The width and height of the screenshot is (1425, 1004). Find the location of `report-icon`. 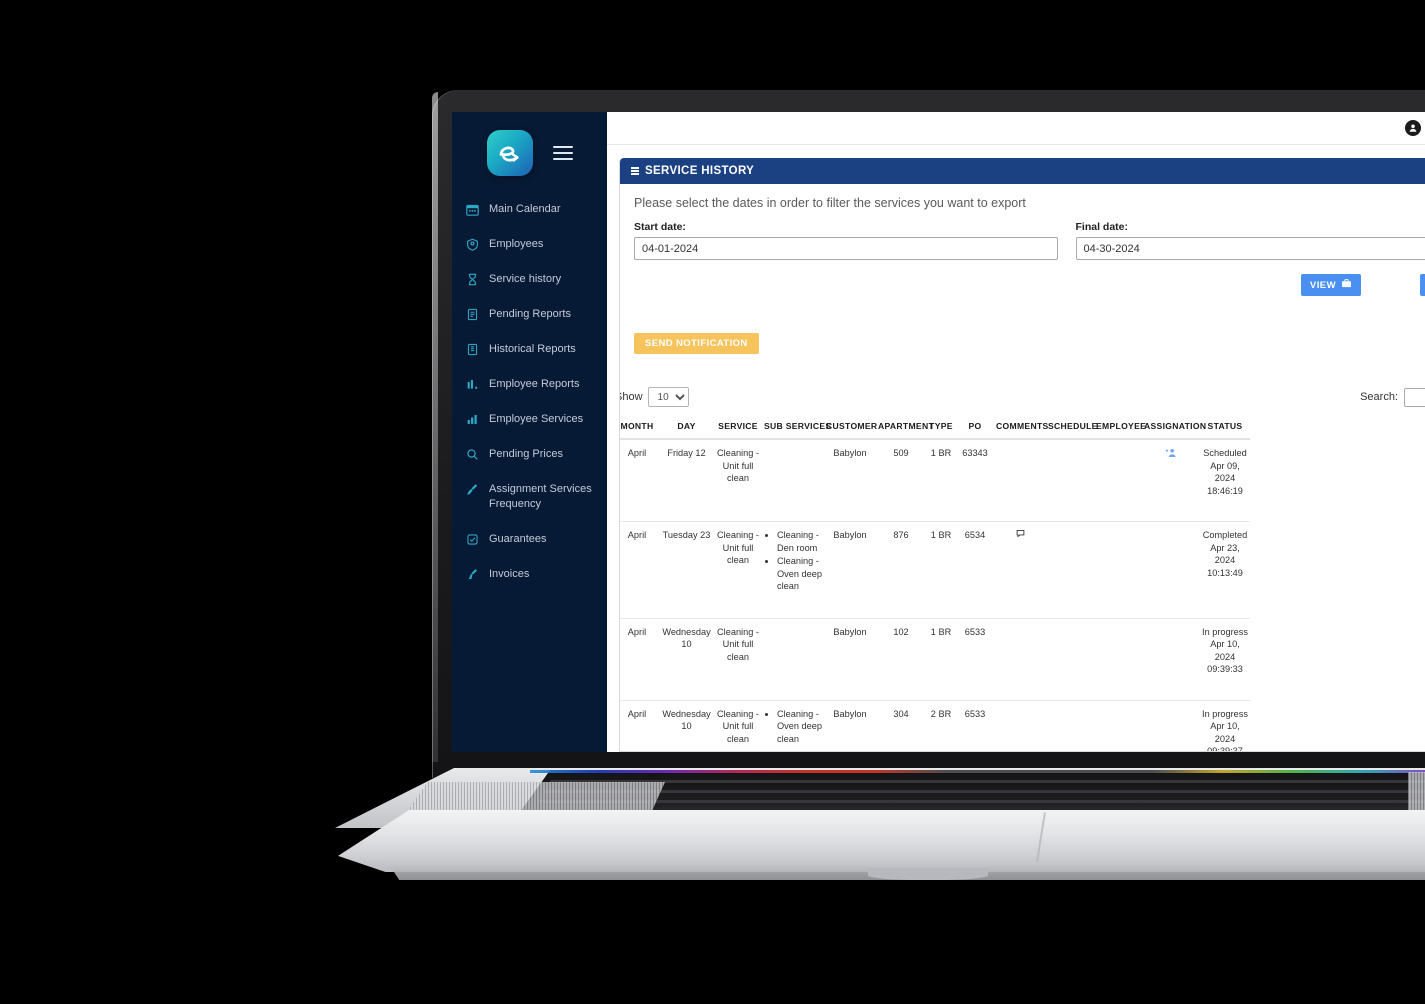

report-icon is located at coordinates (472, 314).